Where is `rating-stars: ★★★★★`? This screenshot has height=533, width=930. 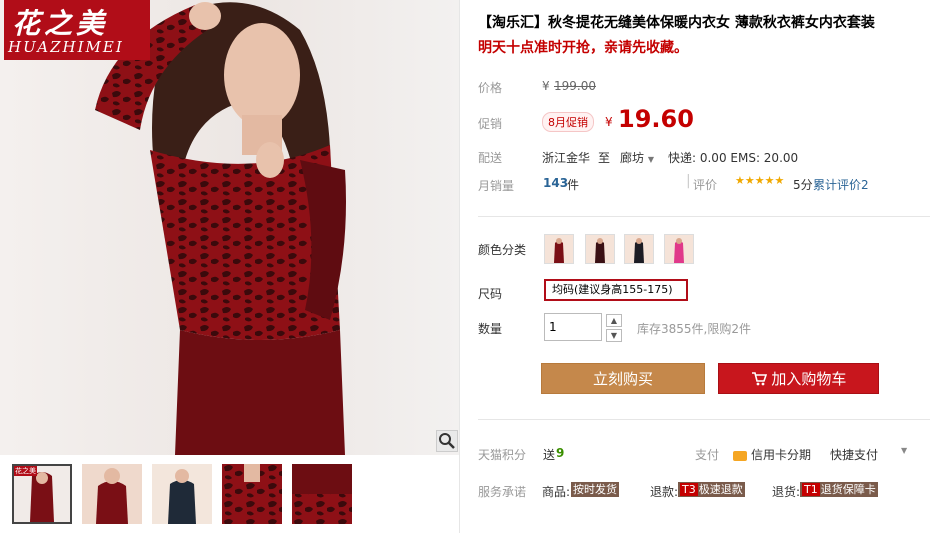
rating-stars: ★★★★★ is located at coordinates (760, 180).